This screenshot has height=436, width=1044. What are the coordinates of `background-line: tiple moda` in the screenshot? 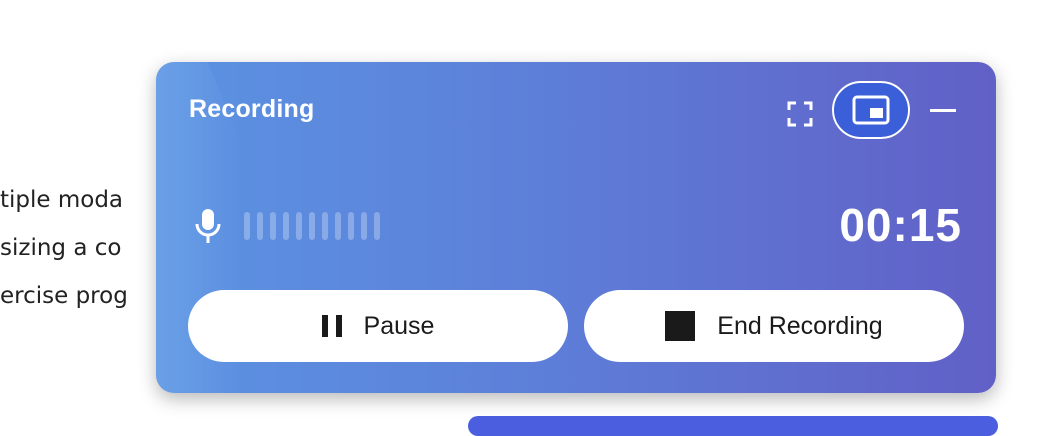 It's located at (62, 200).